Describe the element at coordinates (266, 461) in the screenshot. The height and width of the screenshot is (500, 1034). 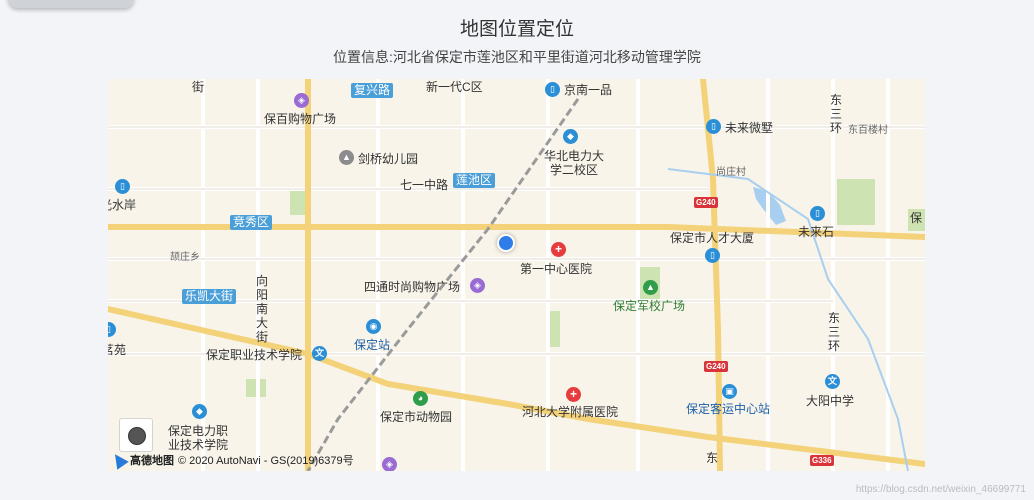
I see `copyright-text: © 2020 AutoNavi - GS(2019)6379号` at that location.